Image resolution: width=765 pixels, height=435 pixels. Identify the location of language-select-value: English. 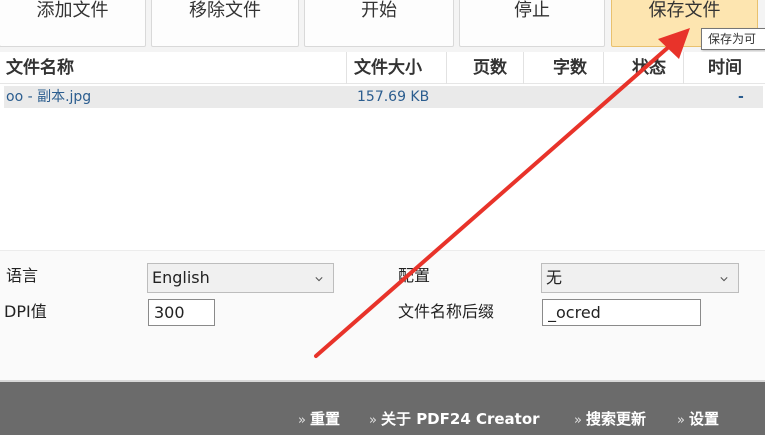
(181, 277).